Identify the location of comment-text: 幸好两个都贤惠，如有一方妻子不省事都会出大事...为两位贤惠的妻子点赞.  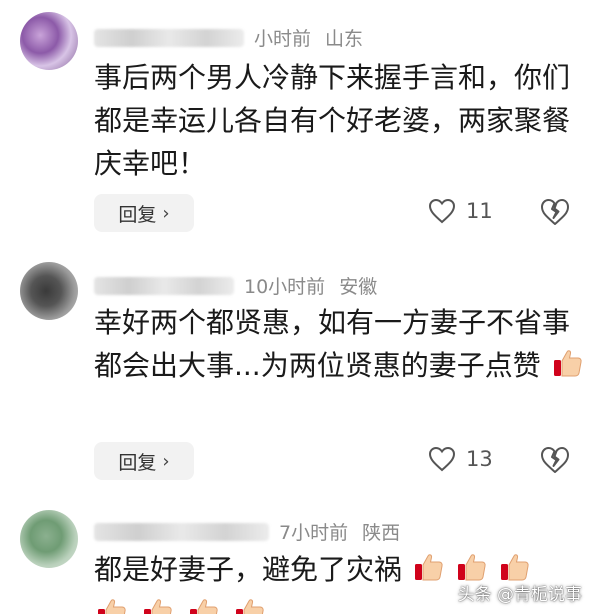
(339, 346).